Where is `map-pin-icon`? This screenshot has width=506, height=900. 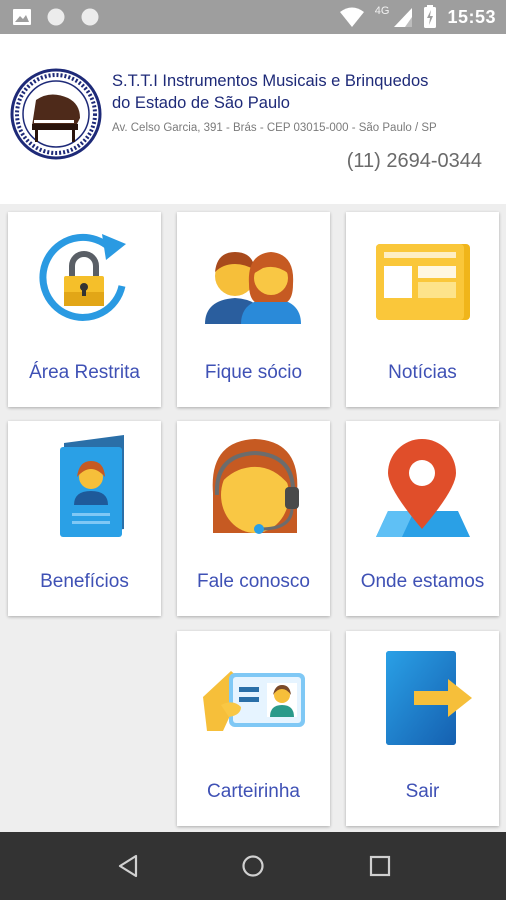
map-pin-icon is located at coordinates (423, 488).